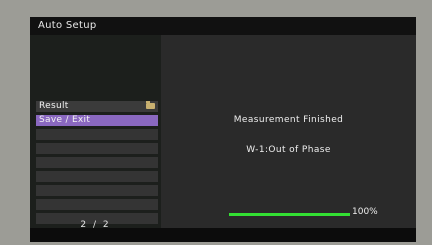  Describe the element at coordinates (97, 120) in the screenshot. I see `menu-item-save-exit: Save / Exit` at that location.